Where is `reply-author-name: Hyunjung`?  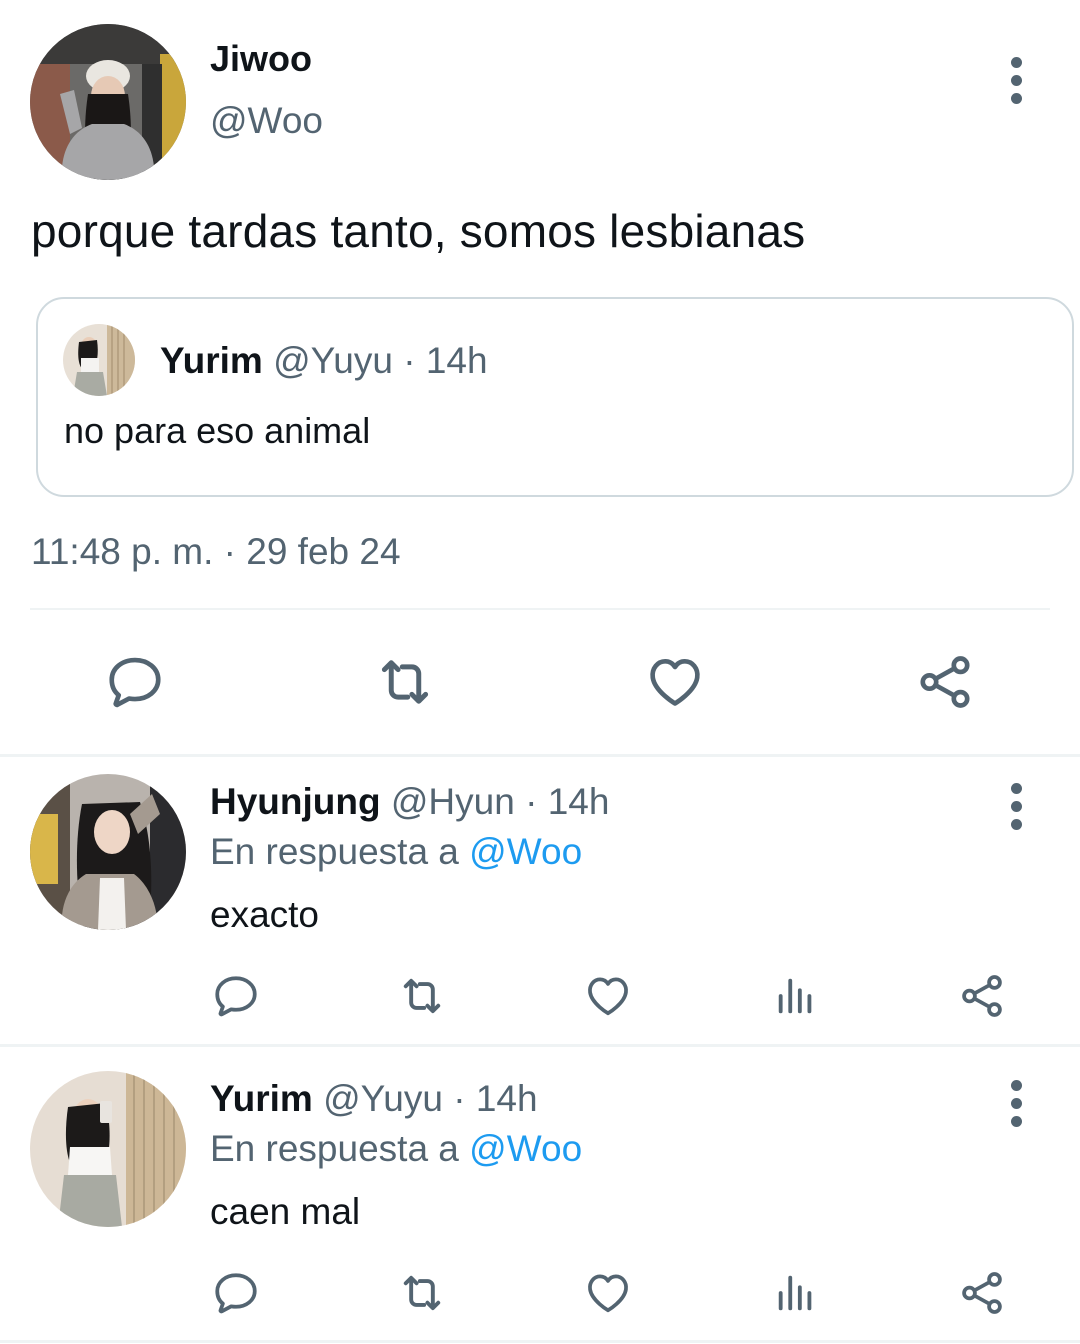 reply-author-name: Hyunjung is located at coordinates (295, 801).